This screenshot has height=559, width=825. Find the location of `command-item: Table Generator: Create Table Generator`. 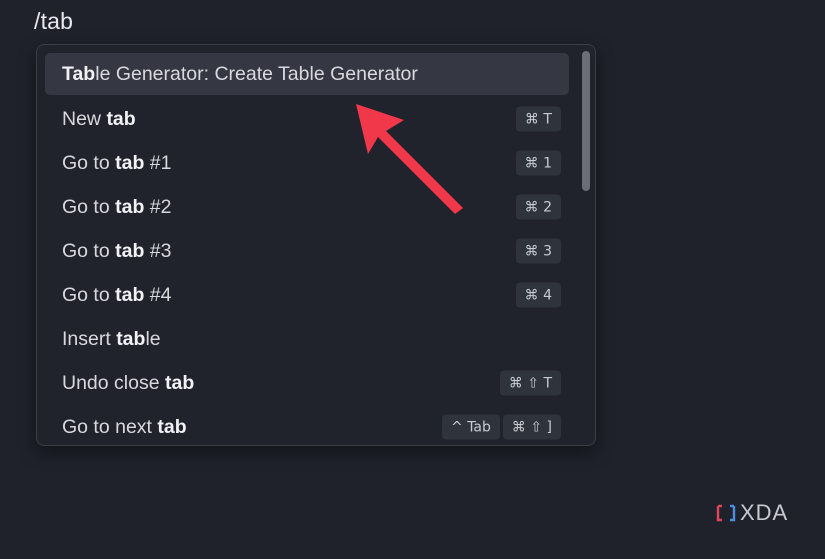

command-item: Table Generator: Create Table Generator is located at coordinates (307, 74).